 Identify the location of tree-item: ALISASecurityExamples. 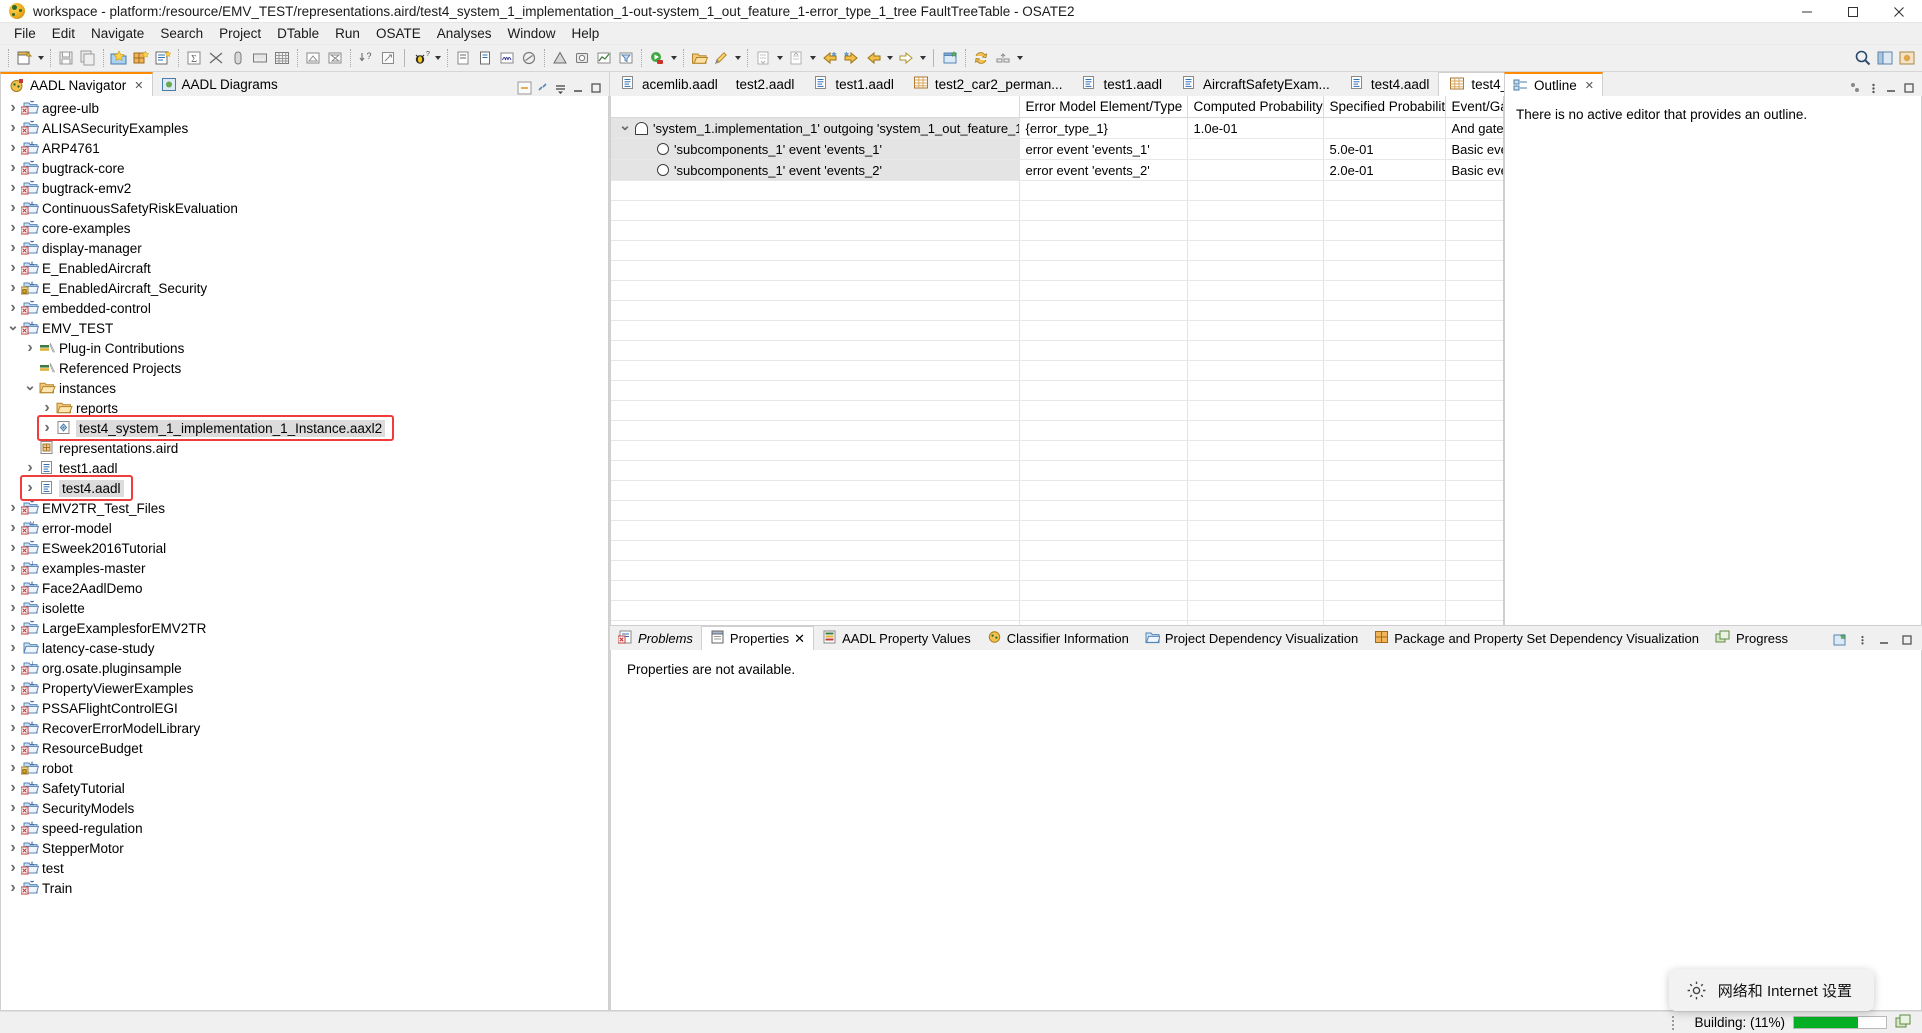
(304, 128).